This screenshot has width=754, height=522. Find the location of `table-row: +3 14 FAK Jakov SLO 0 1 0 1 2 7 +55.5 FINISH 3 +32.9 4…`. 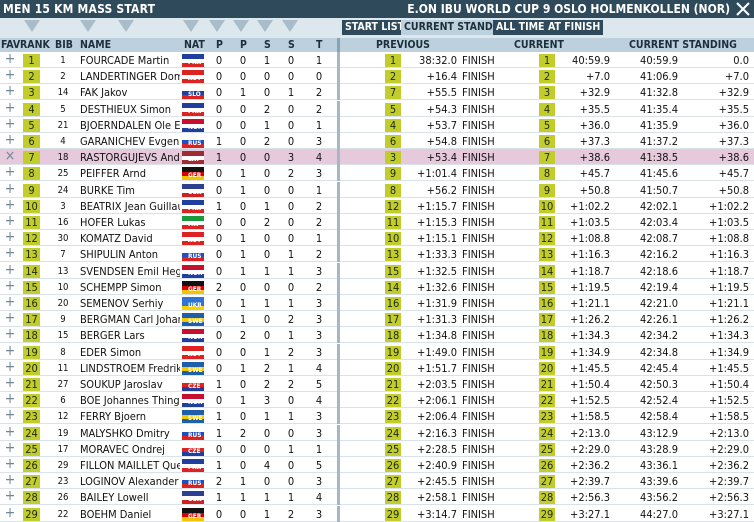

table-row: +3 14 FAK Jakov SLO 0 1 0 1 2 7 +55.5 FINISH 3 +32.9 4… is located at coordinates (377, 92).